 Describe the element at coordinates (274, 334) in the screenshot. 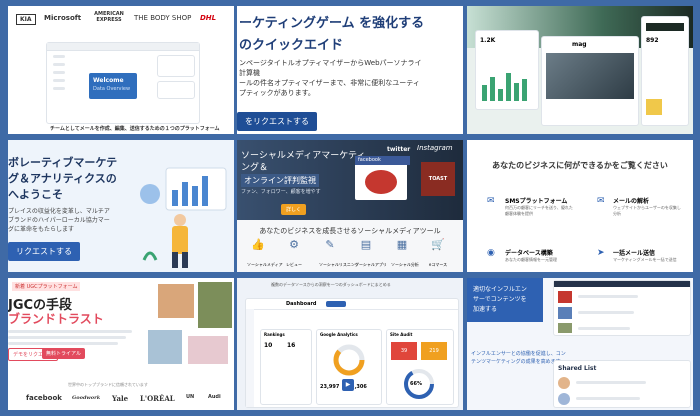

I see `rankings-title: Rankings` at that location.